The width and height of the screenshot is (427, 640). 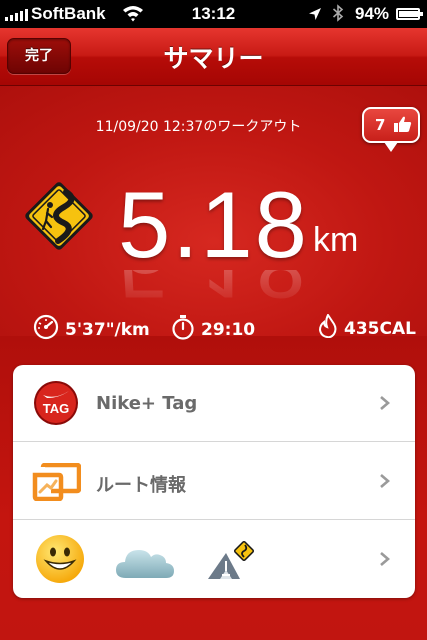 I want to click on calories-value: 435CAL, so click(x=380, y=328).